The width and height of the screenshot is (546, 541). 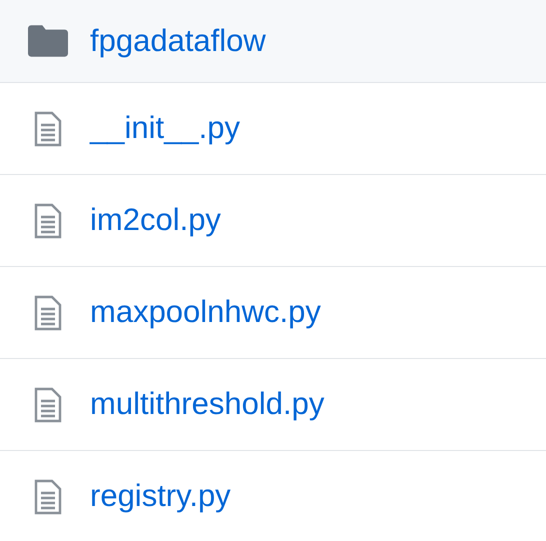 I want to click on file-link: multithreshold.py, so click(x=207, y=404).